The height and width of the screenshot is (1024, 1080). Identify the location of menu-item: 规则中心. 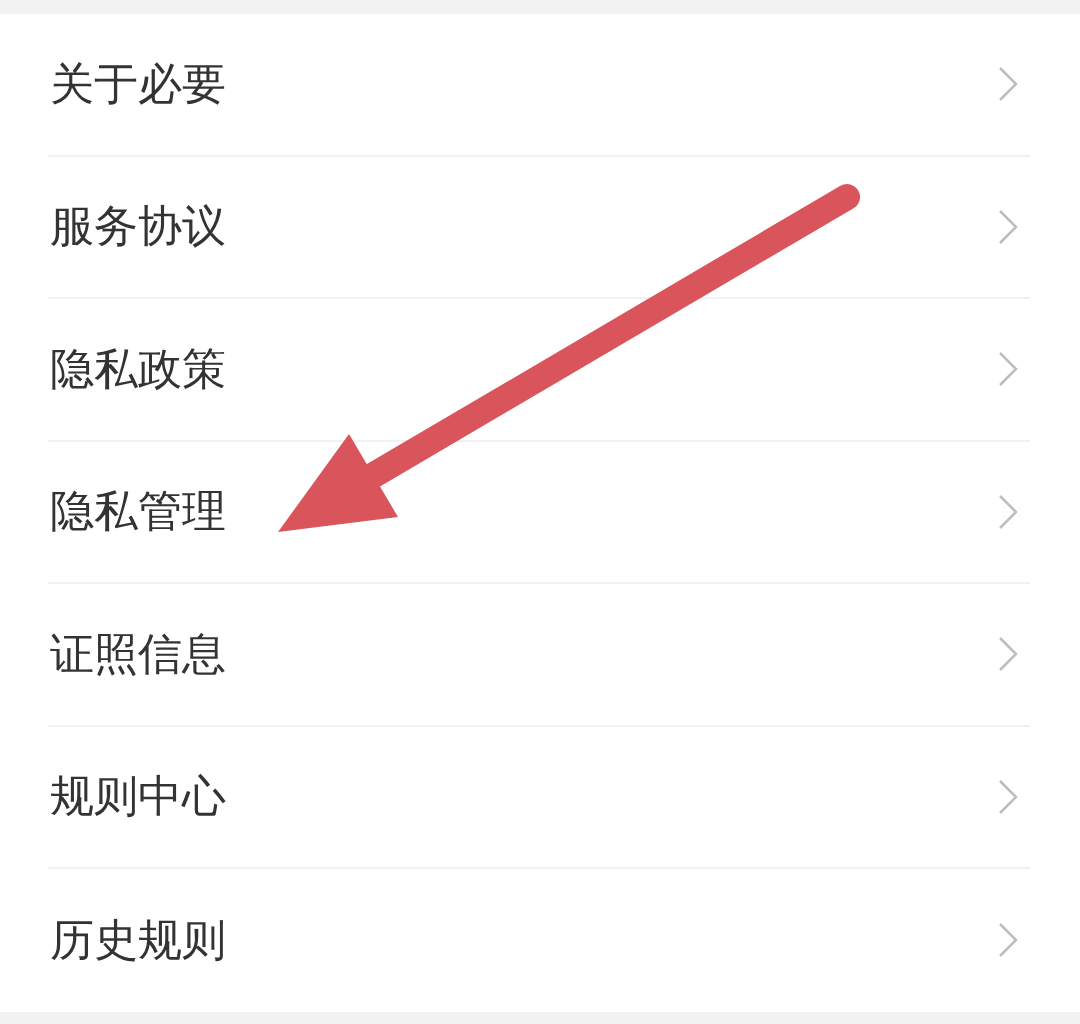
(539, 797).